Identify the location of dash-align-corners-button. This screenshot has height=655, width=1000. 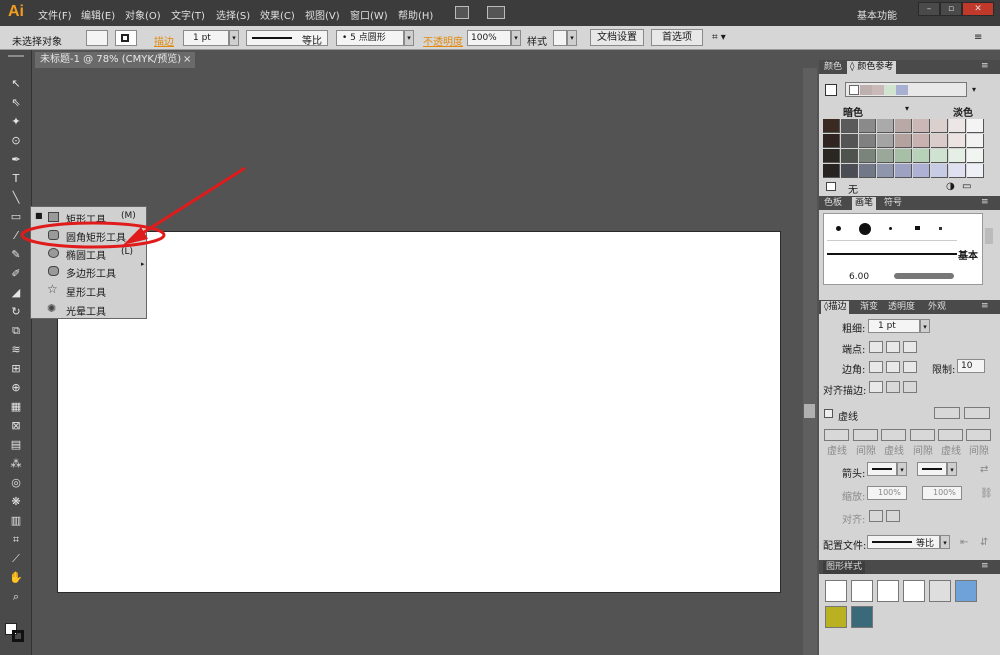
(947, 413).